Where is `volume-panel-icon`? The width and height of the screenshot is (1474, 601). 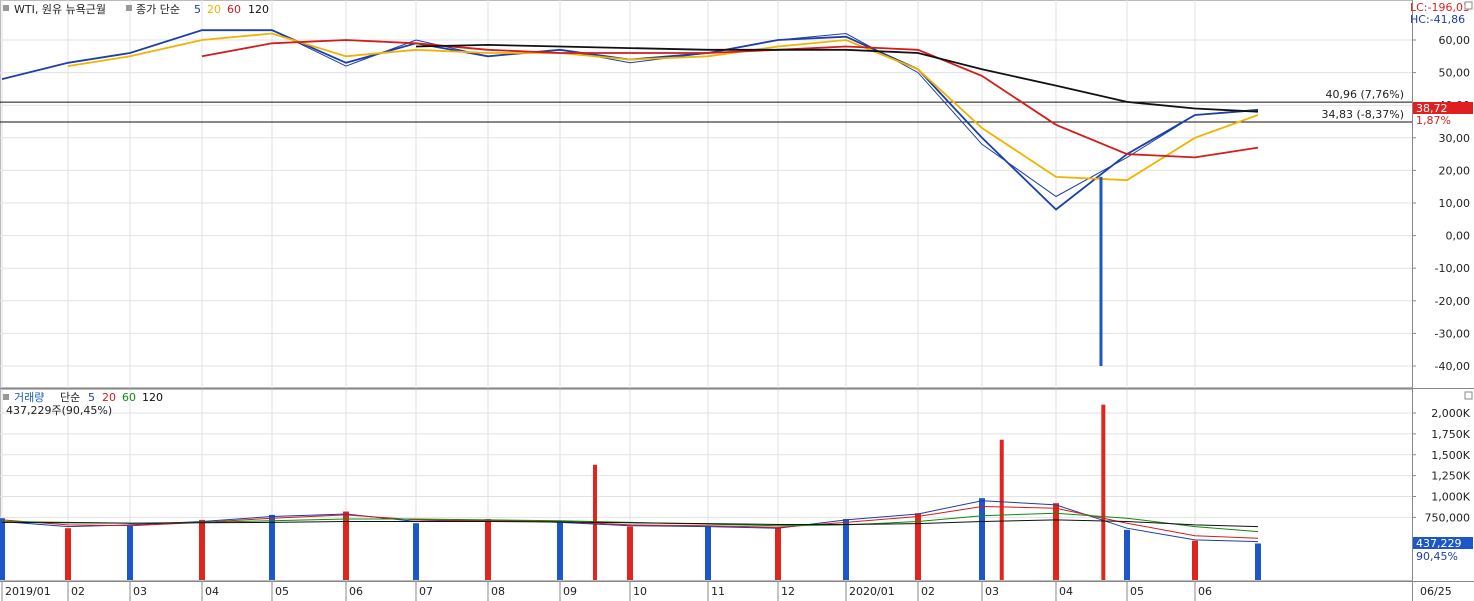 volume-panel-icon is located at coordinates (6, 397).